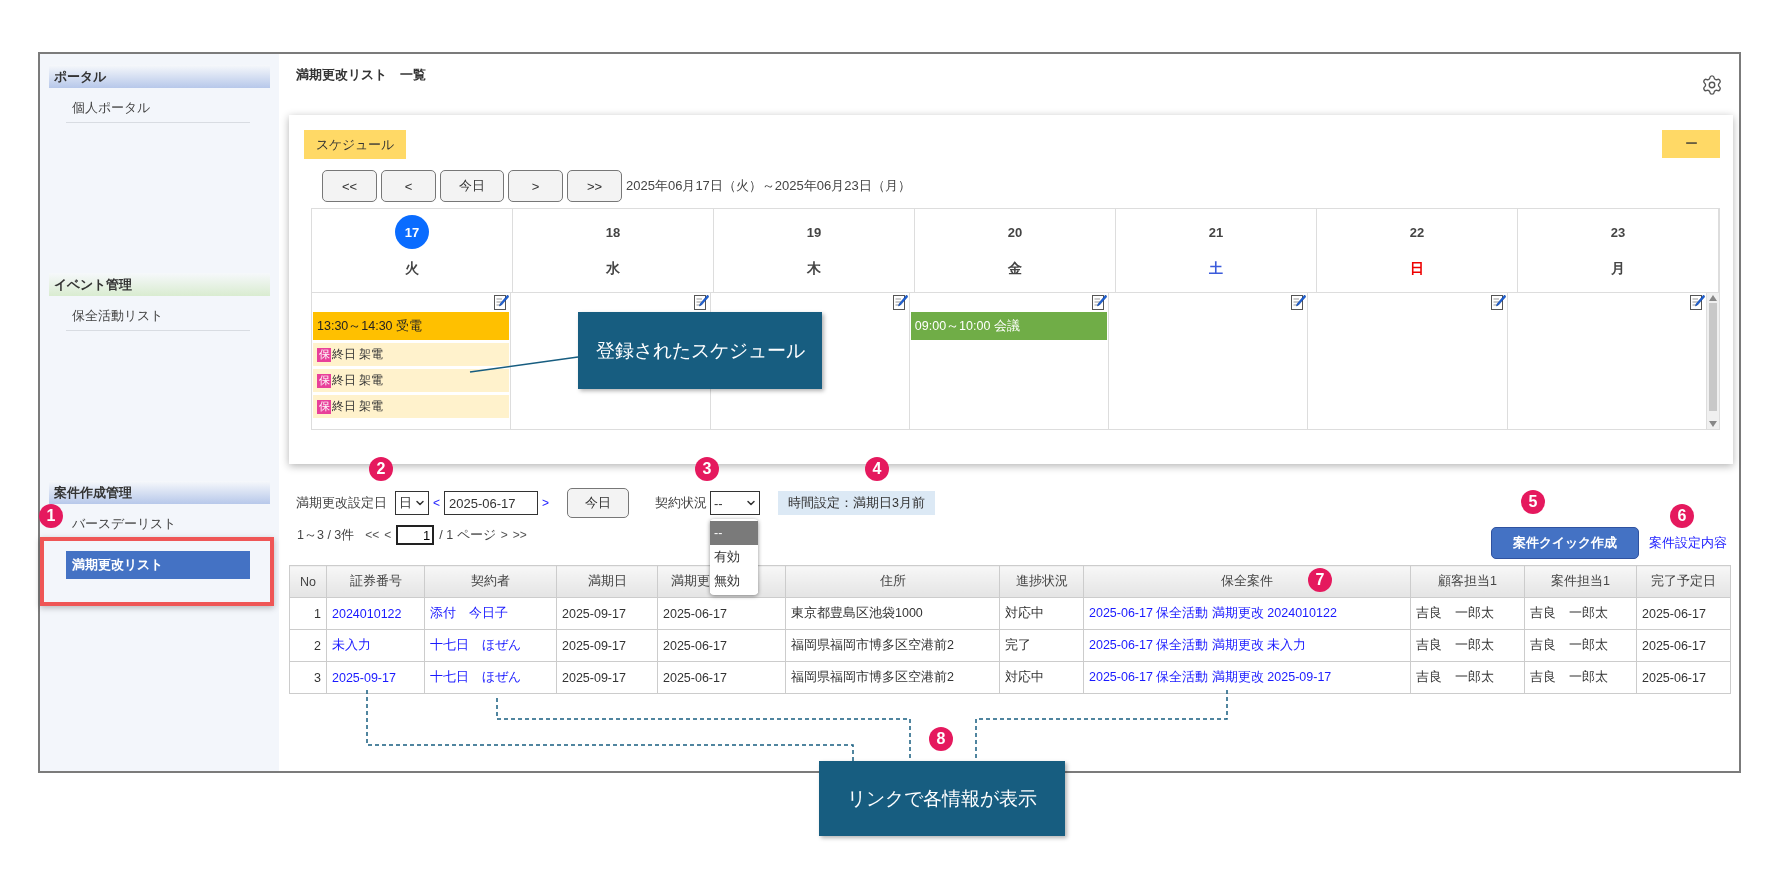 This screenshot has height=877, width=1789. I want to click on column-header: 顧客担当1, so click(1467, 581).